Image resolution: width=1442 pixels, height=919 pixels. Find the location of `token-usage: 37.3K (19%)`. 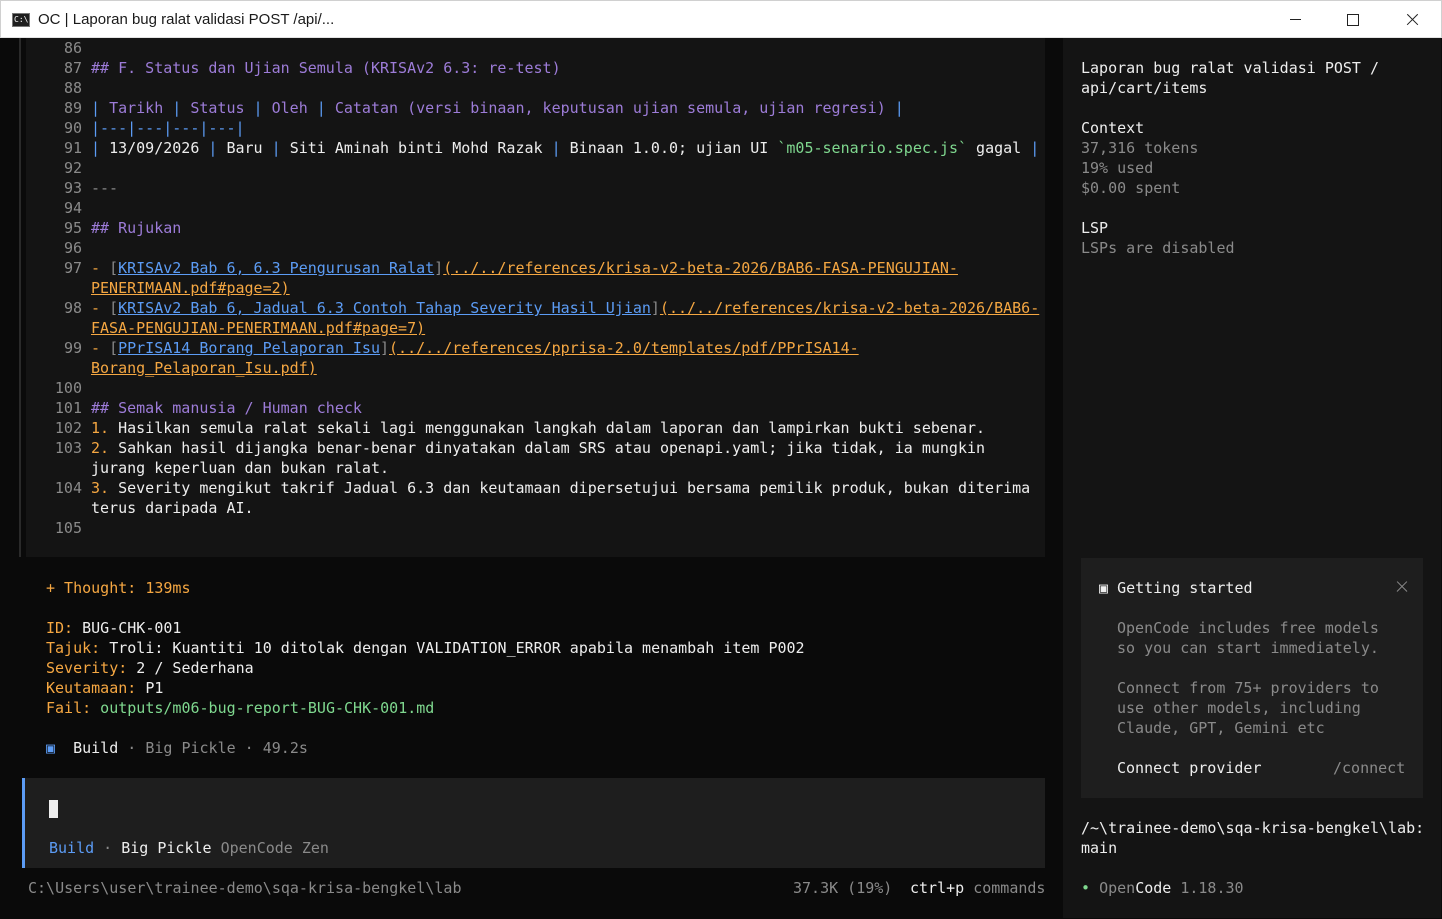

token-usage: 37.3K (19%) is located at coordinates (843, 888).